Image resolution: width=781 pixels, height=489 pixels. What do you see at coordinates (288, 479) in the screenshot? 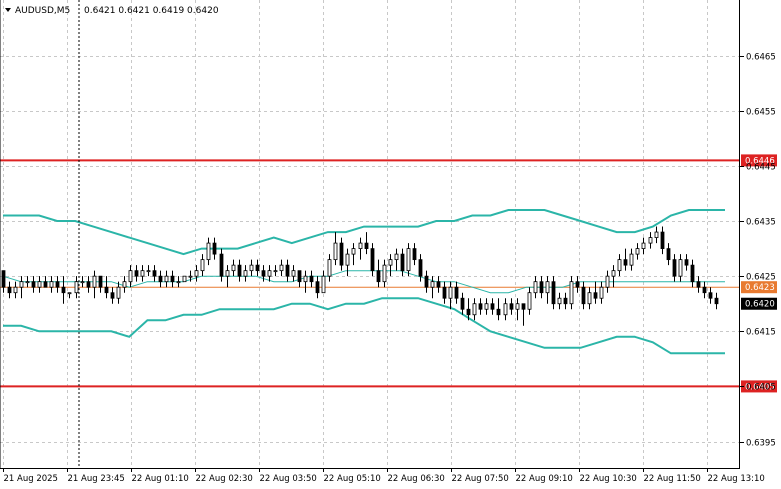
I see `x-tick-label: 22 Aug 03:50` at bounding box center [288, 479].